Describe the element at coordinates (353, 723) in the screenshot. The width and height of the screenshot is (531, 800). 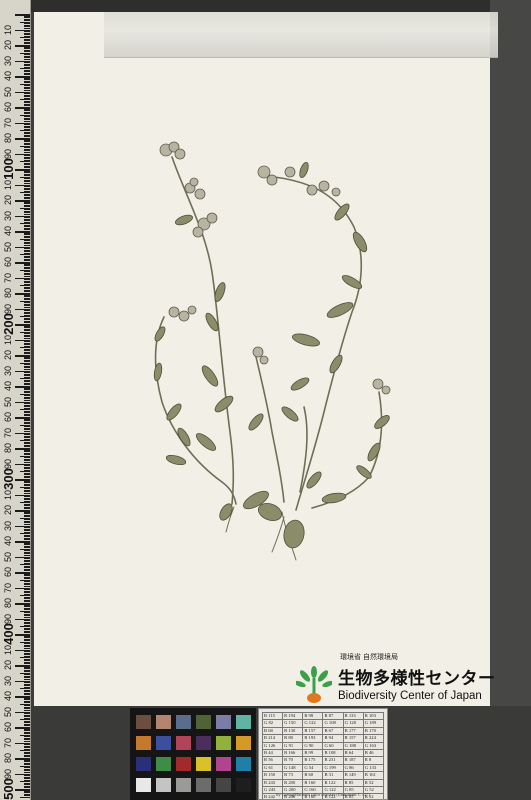
I see `table-cell: G 128` at that location.